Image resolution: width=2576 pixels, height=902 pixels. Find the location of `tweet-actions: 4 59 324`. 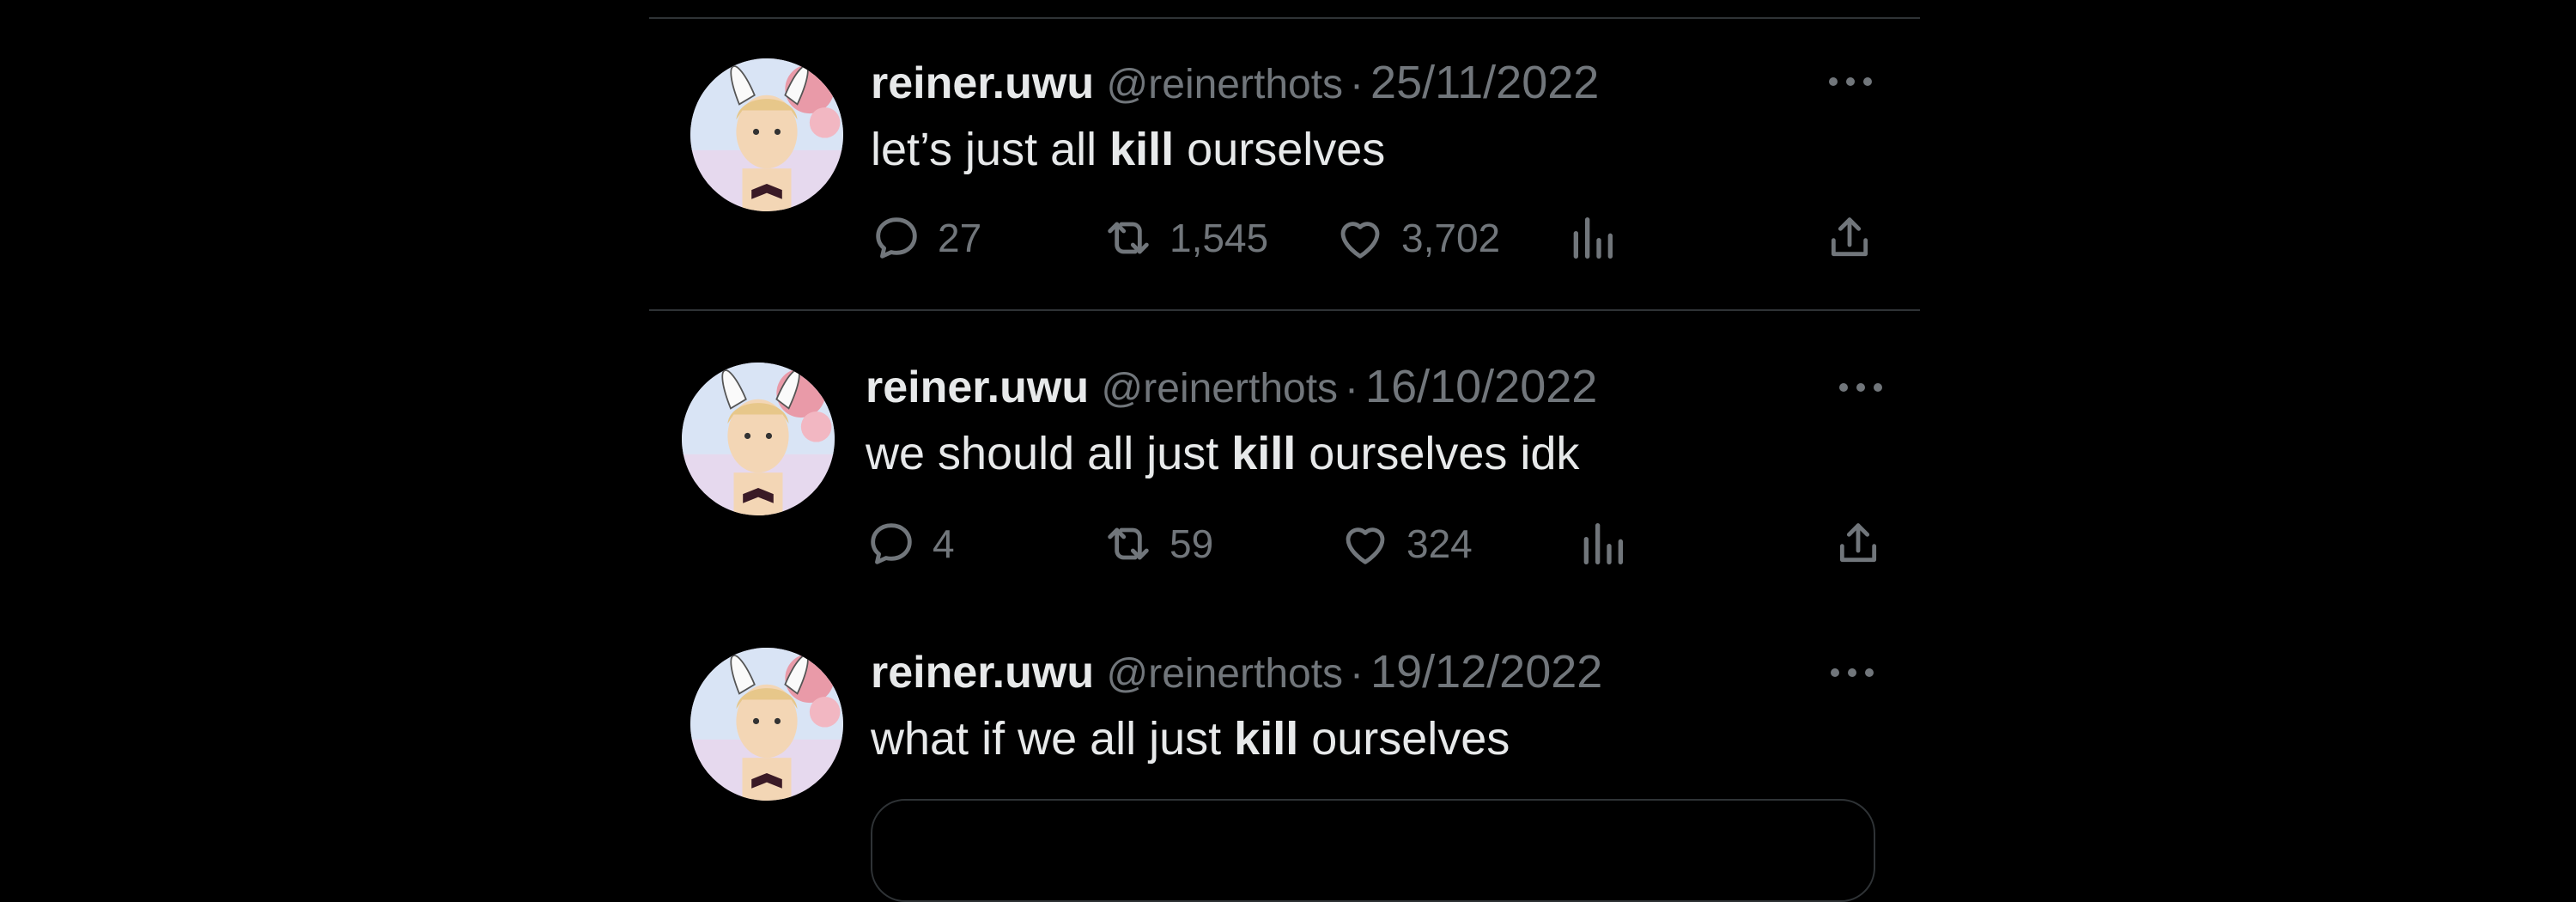

tweet-actions: 4 59 324 is located at coordinates (1387, 544).